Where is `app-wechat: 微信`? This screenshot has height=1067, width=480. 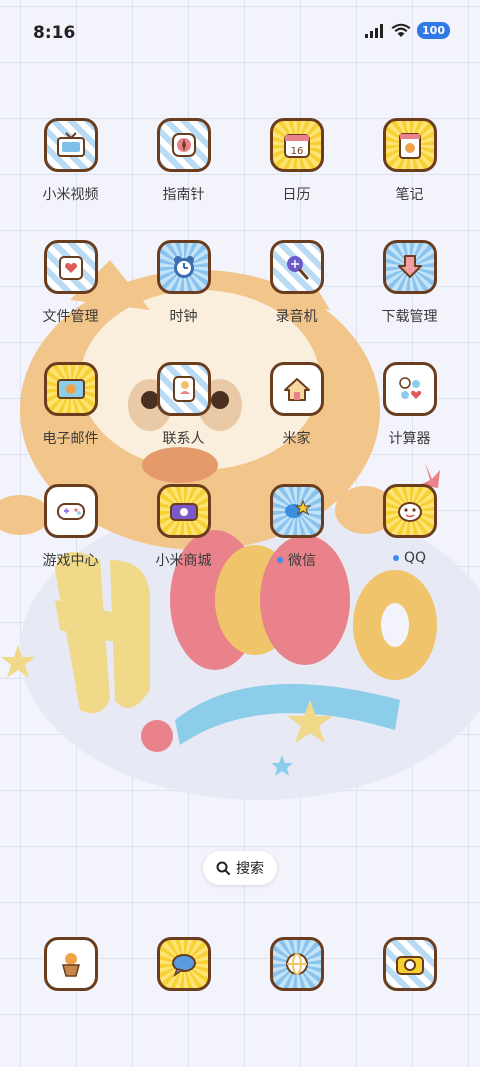
app-wechat: 微信 is located at coordinates (296, 545).